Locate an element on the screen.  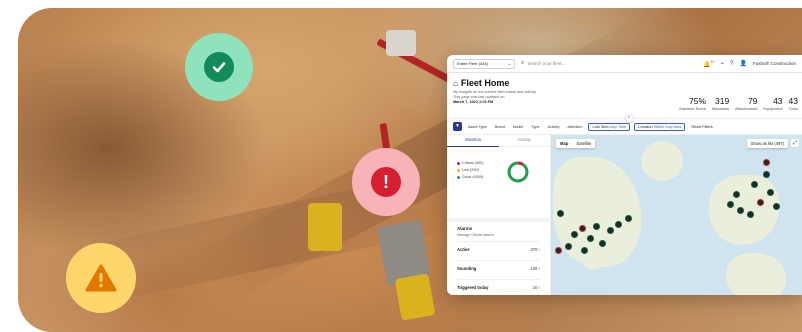
filter-model: Model is located at coordinates (518, 127).